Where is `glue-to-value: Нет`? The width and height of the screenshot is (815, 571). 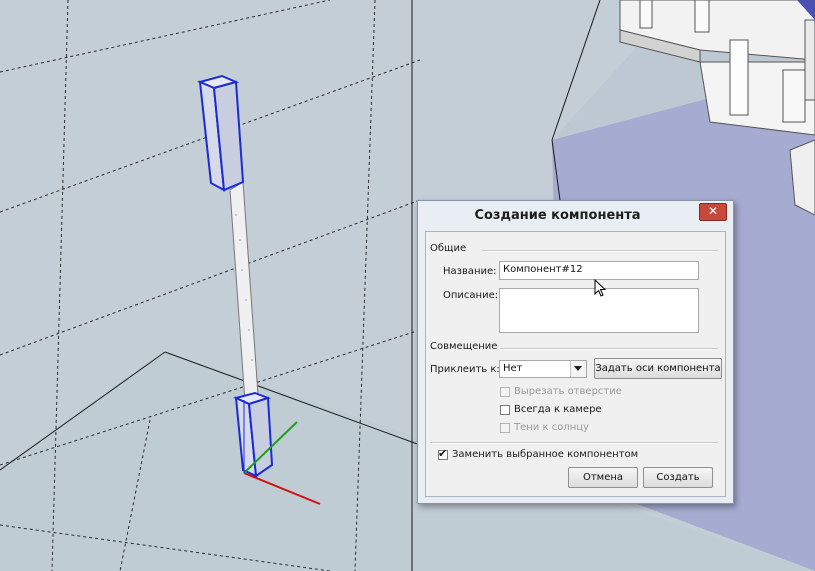
glue-to-value: Нет is located at coordinates (513, 368).